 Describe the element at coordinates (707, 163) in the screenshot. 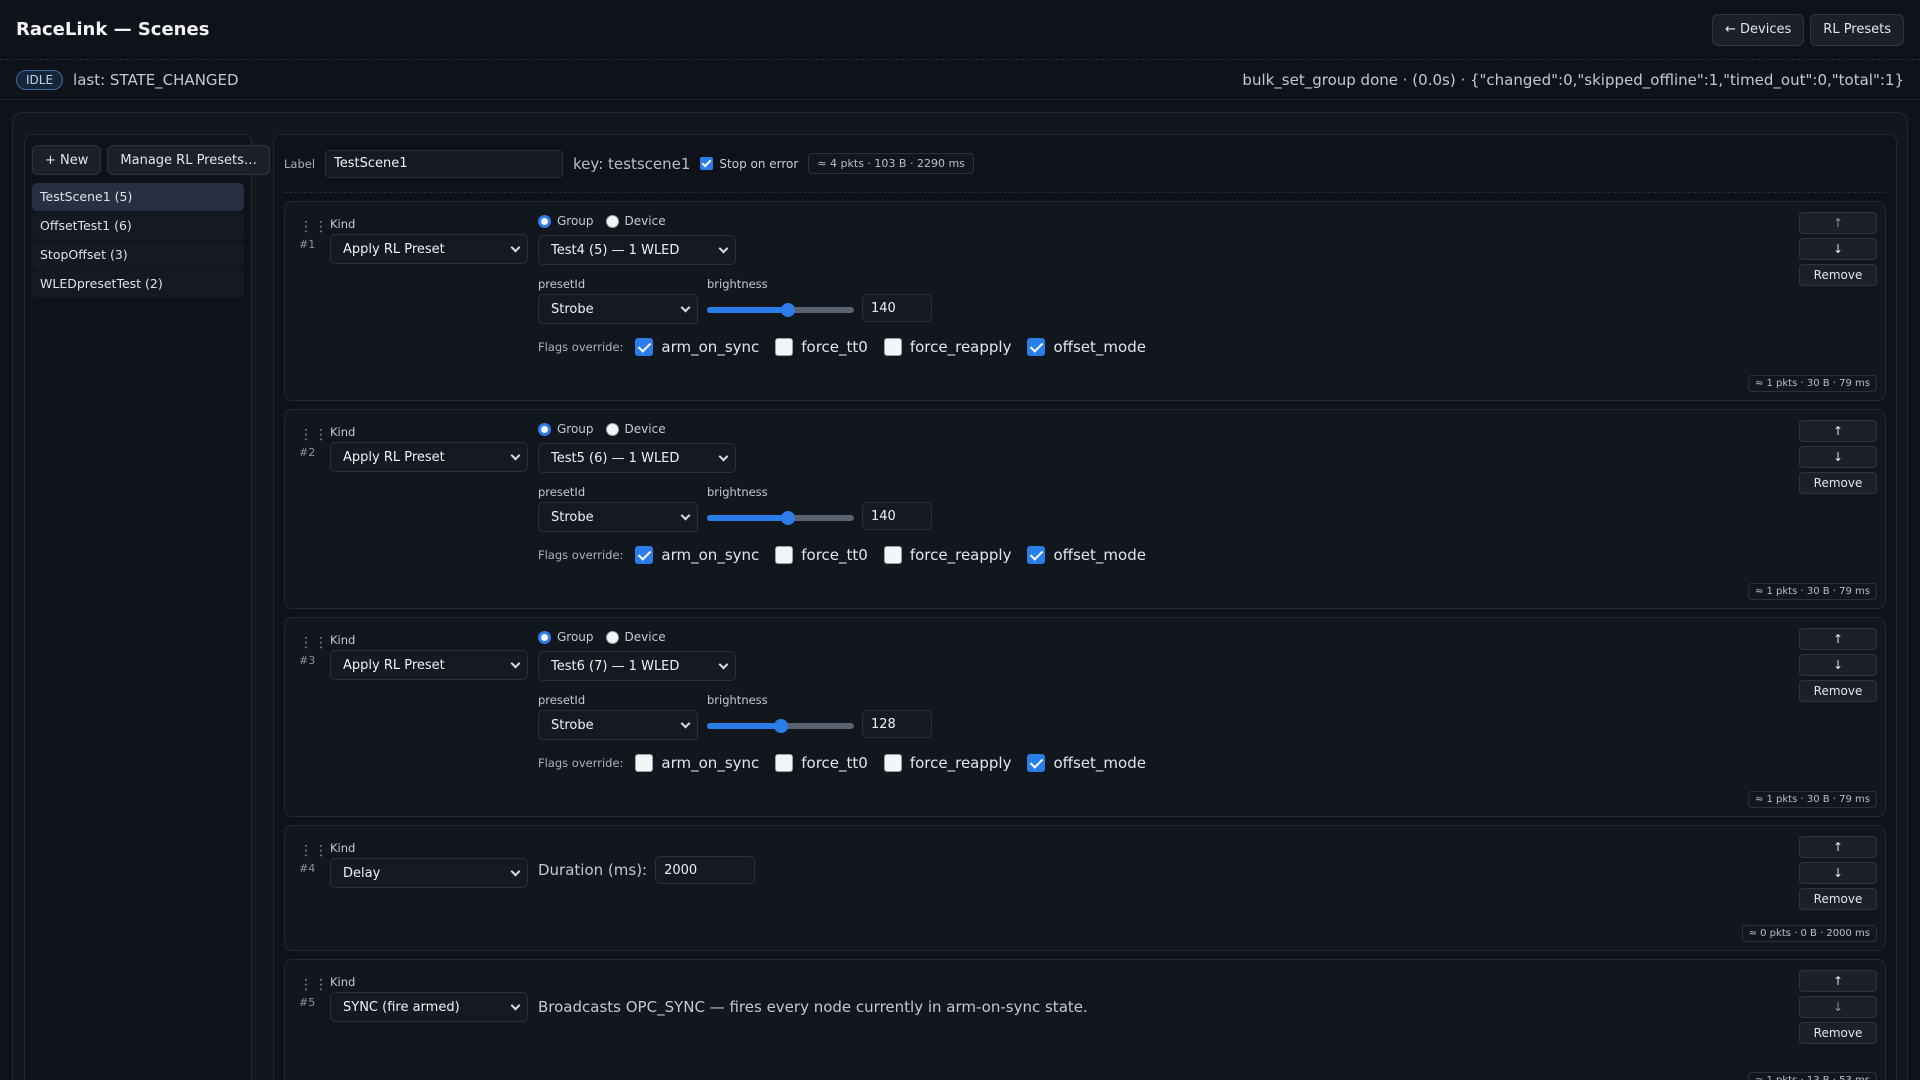

I see `stop-on-error-checkbox` at that location.